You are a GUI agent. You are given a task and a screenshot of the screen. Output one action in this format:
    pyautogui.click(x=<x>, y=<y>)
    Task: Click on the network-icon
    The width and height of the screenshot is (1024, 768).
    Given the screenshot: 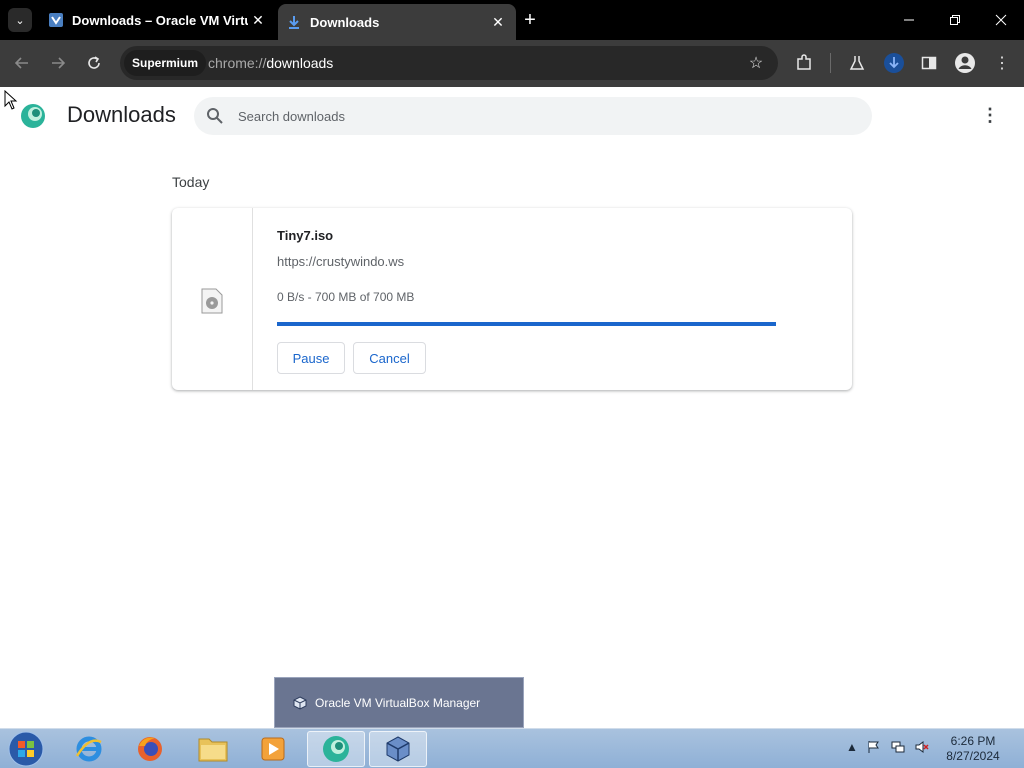 What is the action you would take?
    pyautogui.click(x=898, y=747)
    